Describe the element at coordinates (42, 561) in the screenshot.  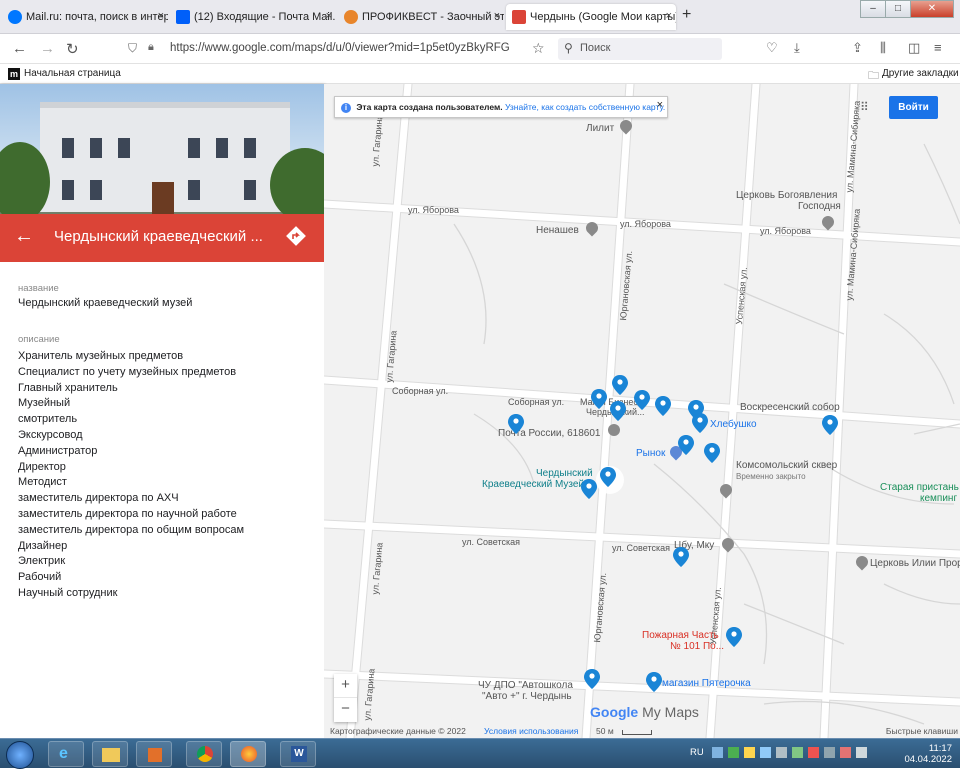
I see `list-item: Электрик` at that location.